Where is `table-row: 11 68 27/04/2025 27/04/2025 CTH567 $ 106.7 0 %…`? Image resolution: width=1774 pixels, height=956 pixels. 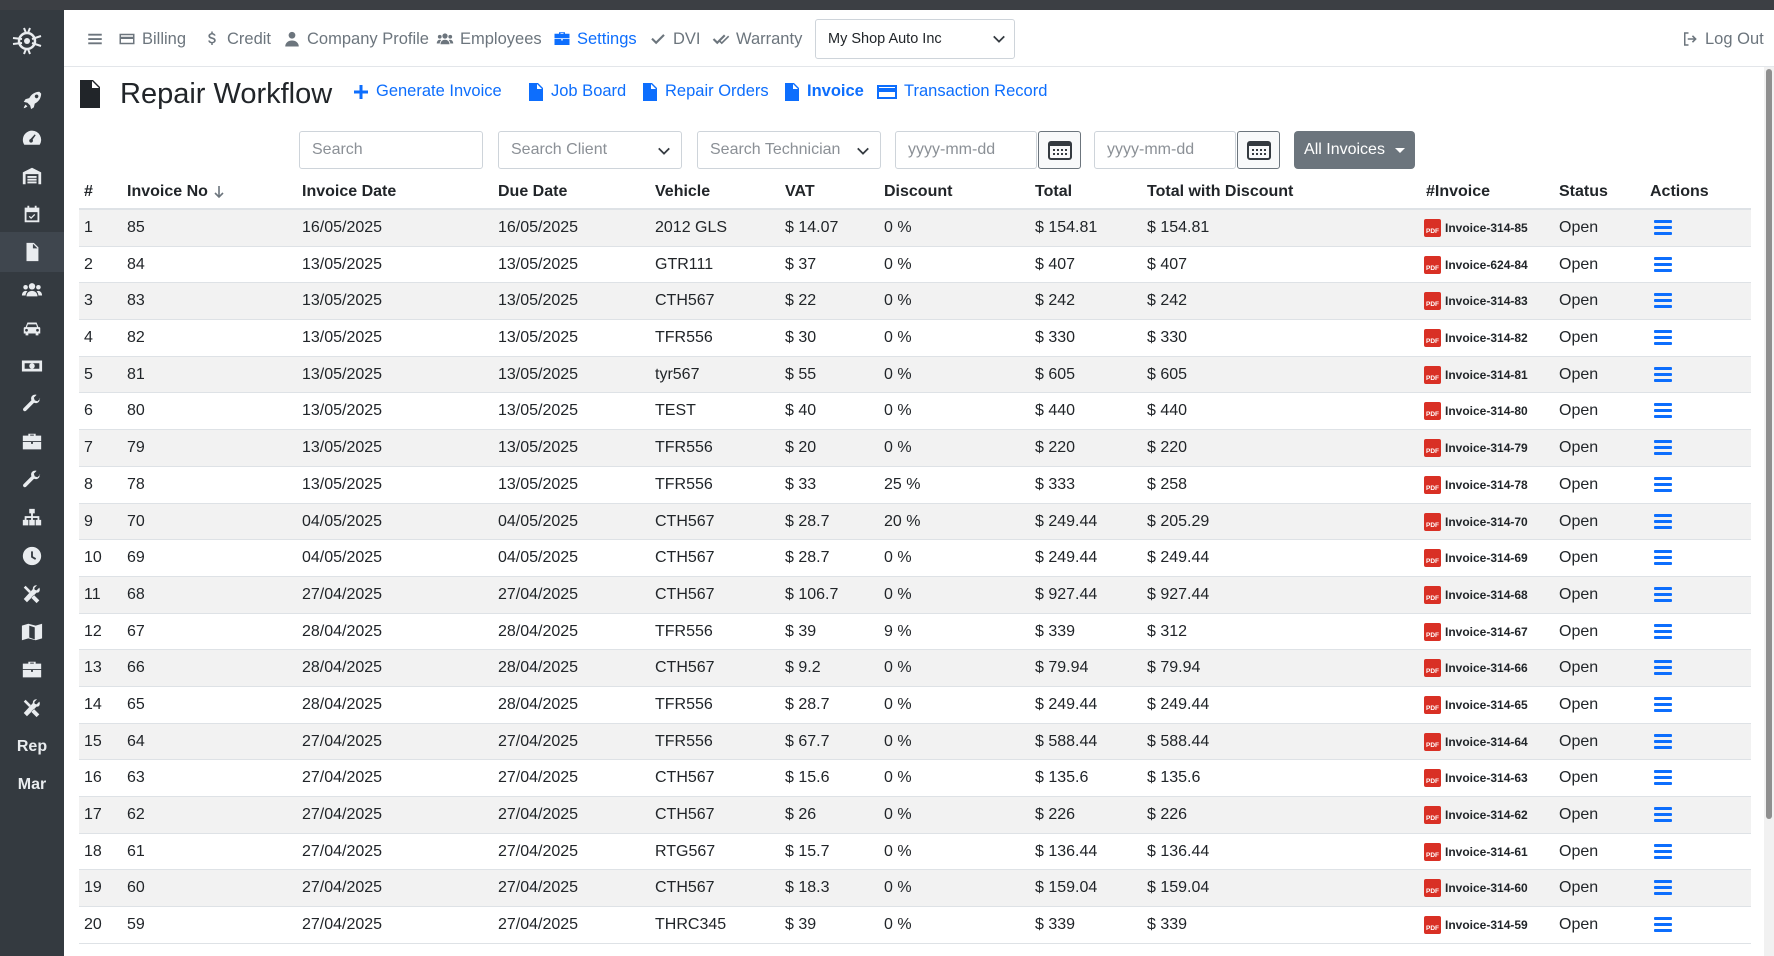
table-row: 11 68 27/04/2025 27/04/2025 CTH567 $ 106.7 0 %… is located at coordinates (915, 595).